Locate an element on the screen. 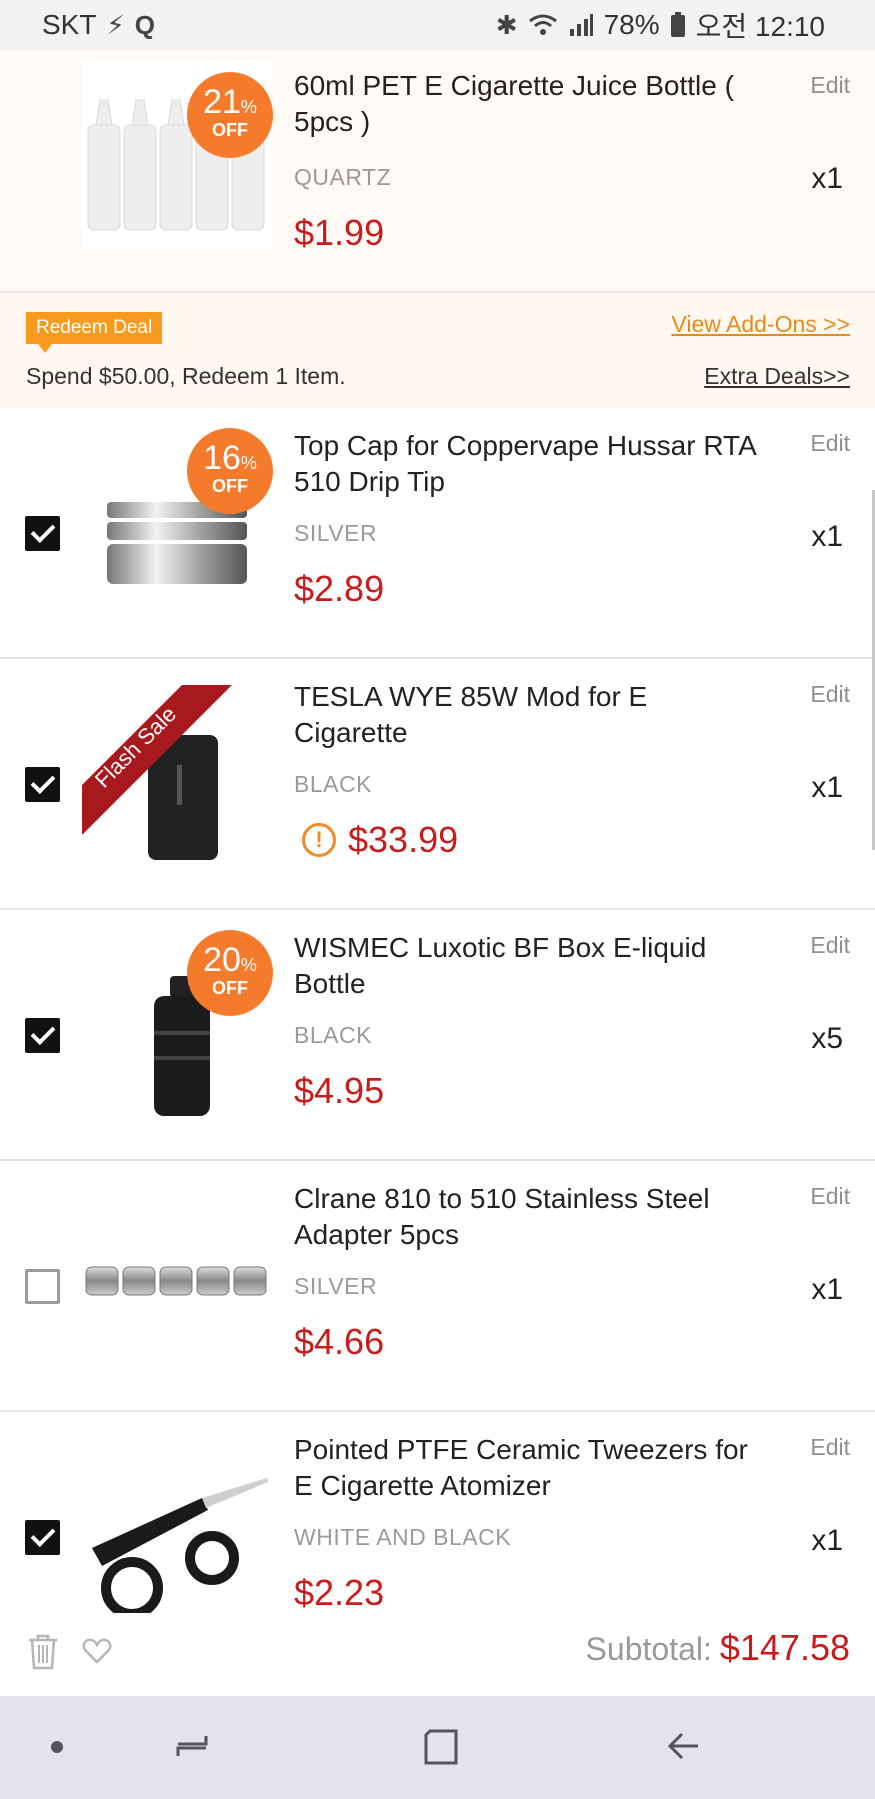 Image resolution: width=875 pixels, height=1799 pixels. product-price: $4.95 is located at coordinates (339, 1090).